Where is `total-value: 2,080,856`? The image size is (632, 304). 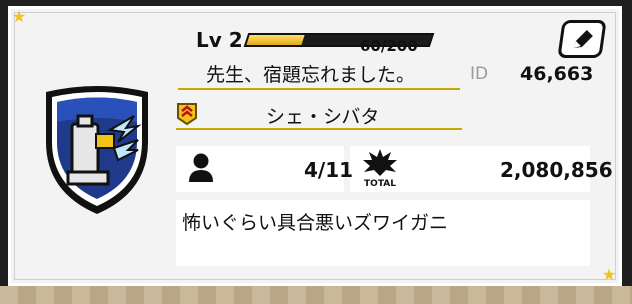
total-value: 2,080,856 is located at coordinates (556, 170).